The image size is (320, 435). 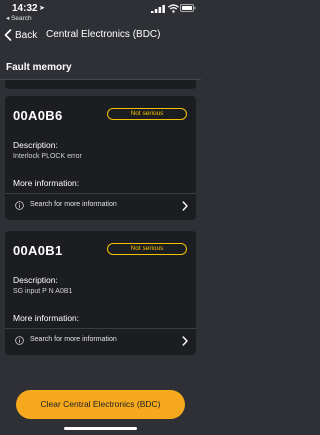 I want to click on chevron-left-icon, so click(x=8, y=35).